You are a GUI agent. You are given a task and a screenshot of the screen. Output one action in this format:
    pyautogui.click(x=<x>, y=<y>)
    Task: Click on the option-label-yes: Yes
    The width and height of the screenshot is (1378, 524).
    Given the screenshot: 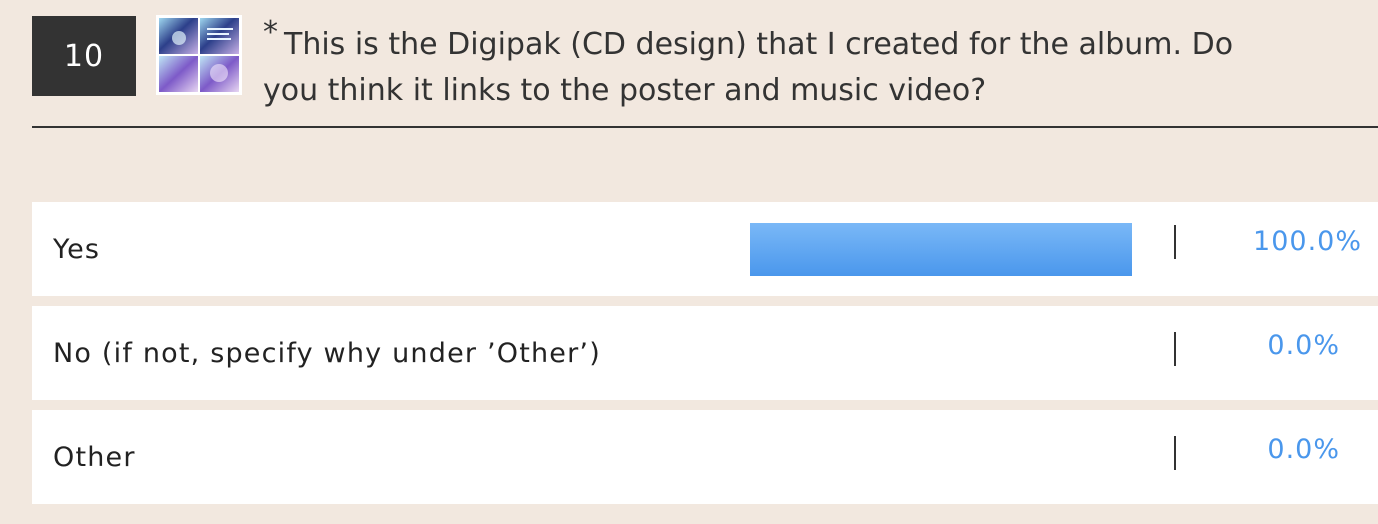 What is the action you would take?
    pyautogui.click(x=77, y=249)
    